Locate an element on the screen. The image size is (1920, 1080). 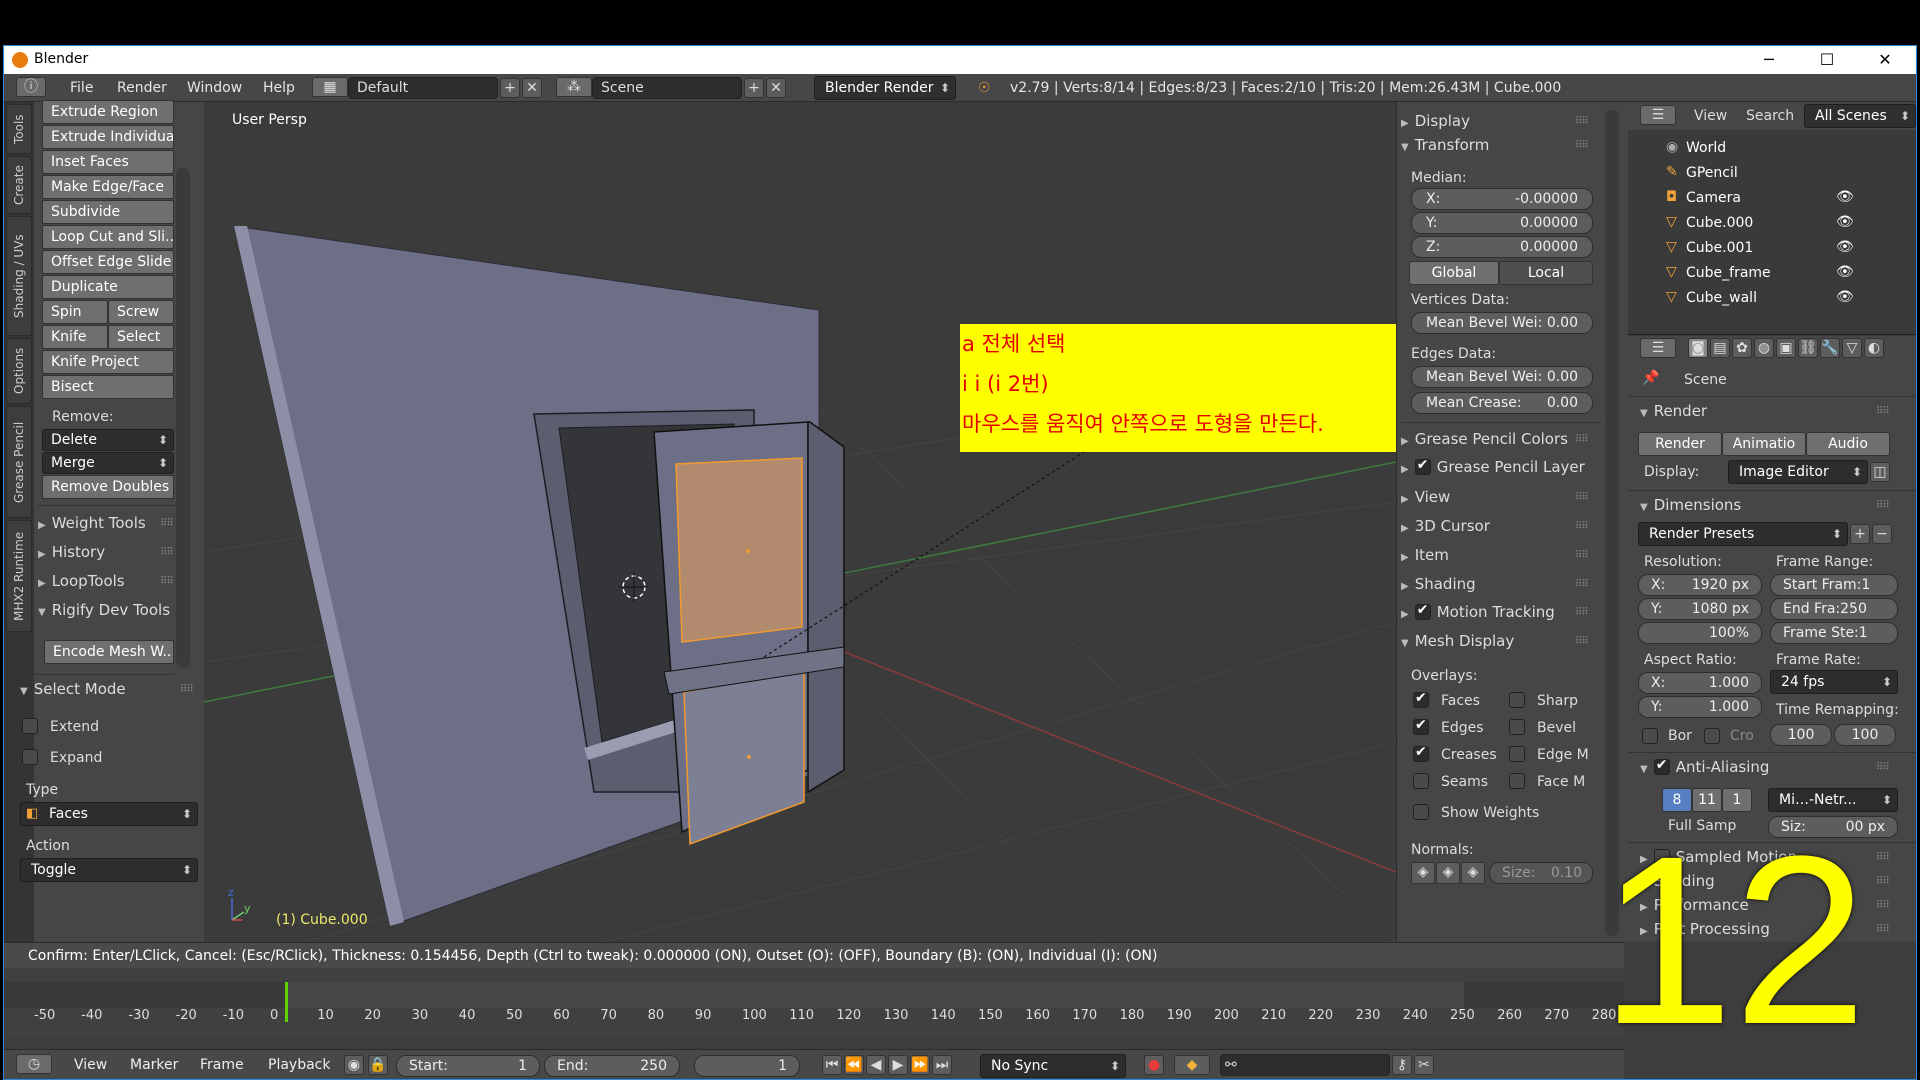
edge-bevel-weight-field: Mean Bevel Wei: 0.00 is located at coordinates (1502, 377).